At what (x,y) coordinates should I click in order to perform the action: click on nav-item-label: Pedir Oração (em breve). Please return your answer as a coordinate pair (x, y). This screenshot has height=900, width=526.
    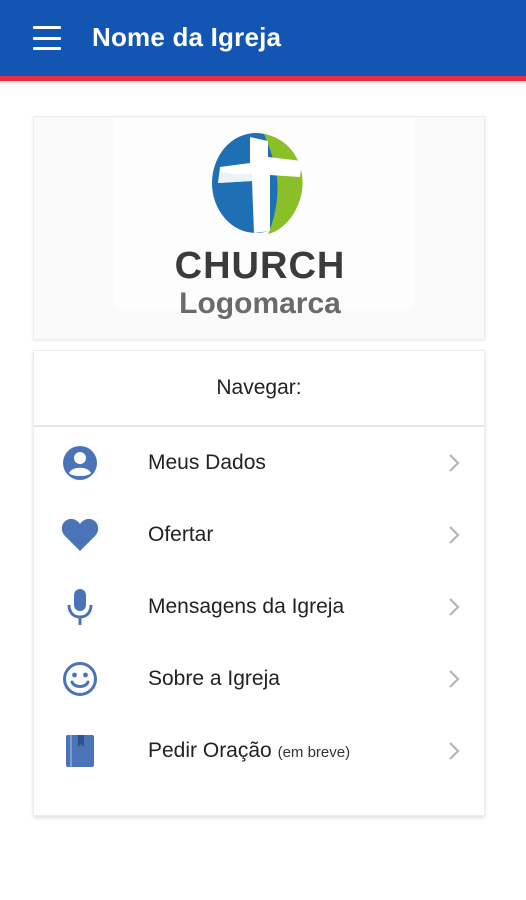
    Looking at the image, I should click on (249, 750).